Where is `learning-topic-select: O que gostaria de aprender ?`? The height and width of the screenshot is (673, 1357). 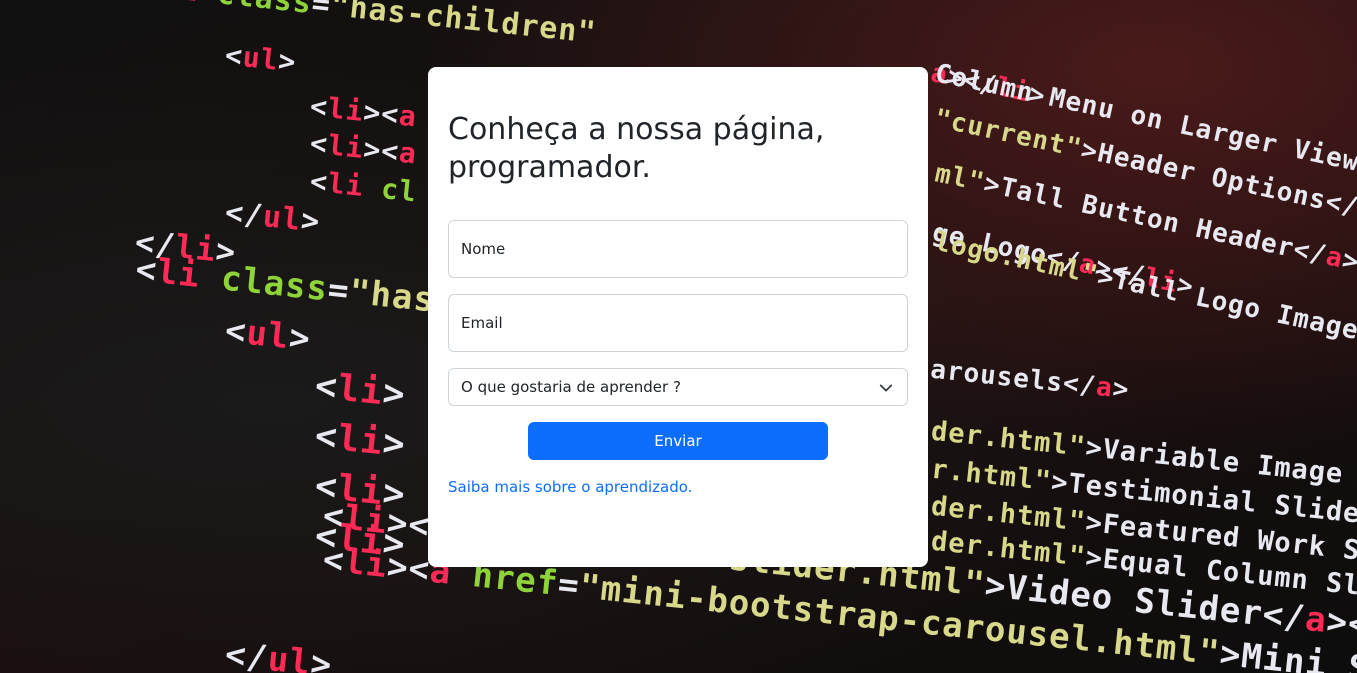 learning-topic-select: O que gostaria de aprender ? is located at coordinates (678, 387).